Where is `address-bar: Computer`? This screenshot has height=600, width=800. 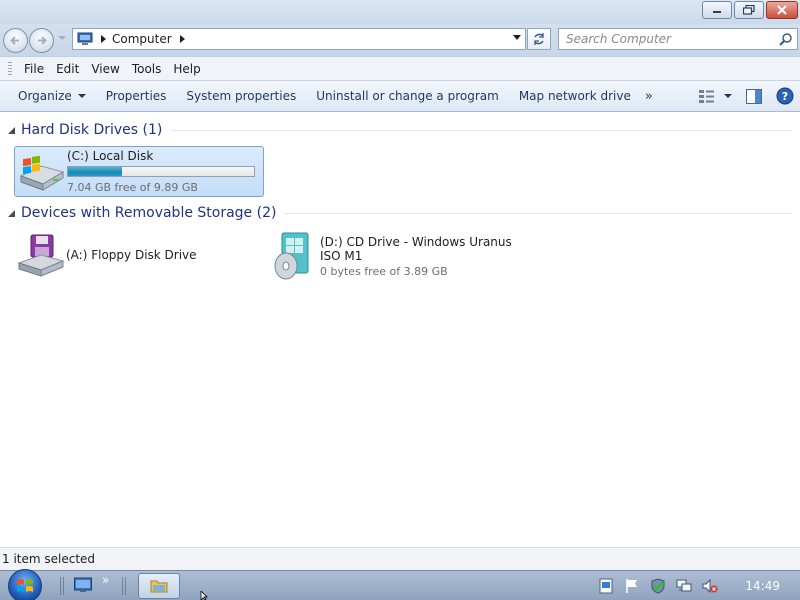 address-bar: Computer is located at coordinates (299, 39).